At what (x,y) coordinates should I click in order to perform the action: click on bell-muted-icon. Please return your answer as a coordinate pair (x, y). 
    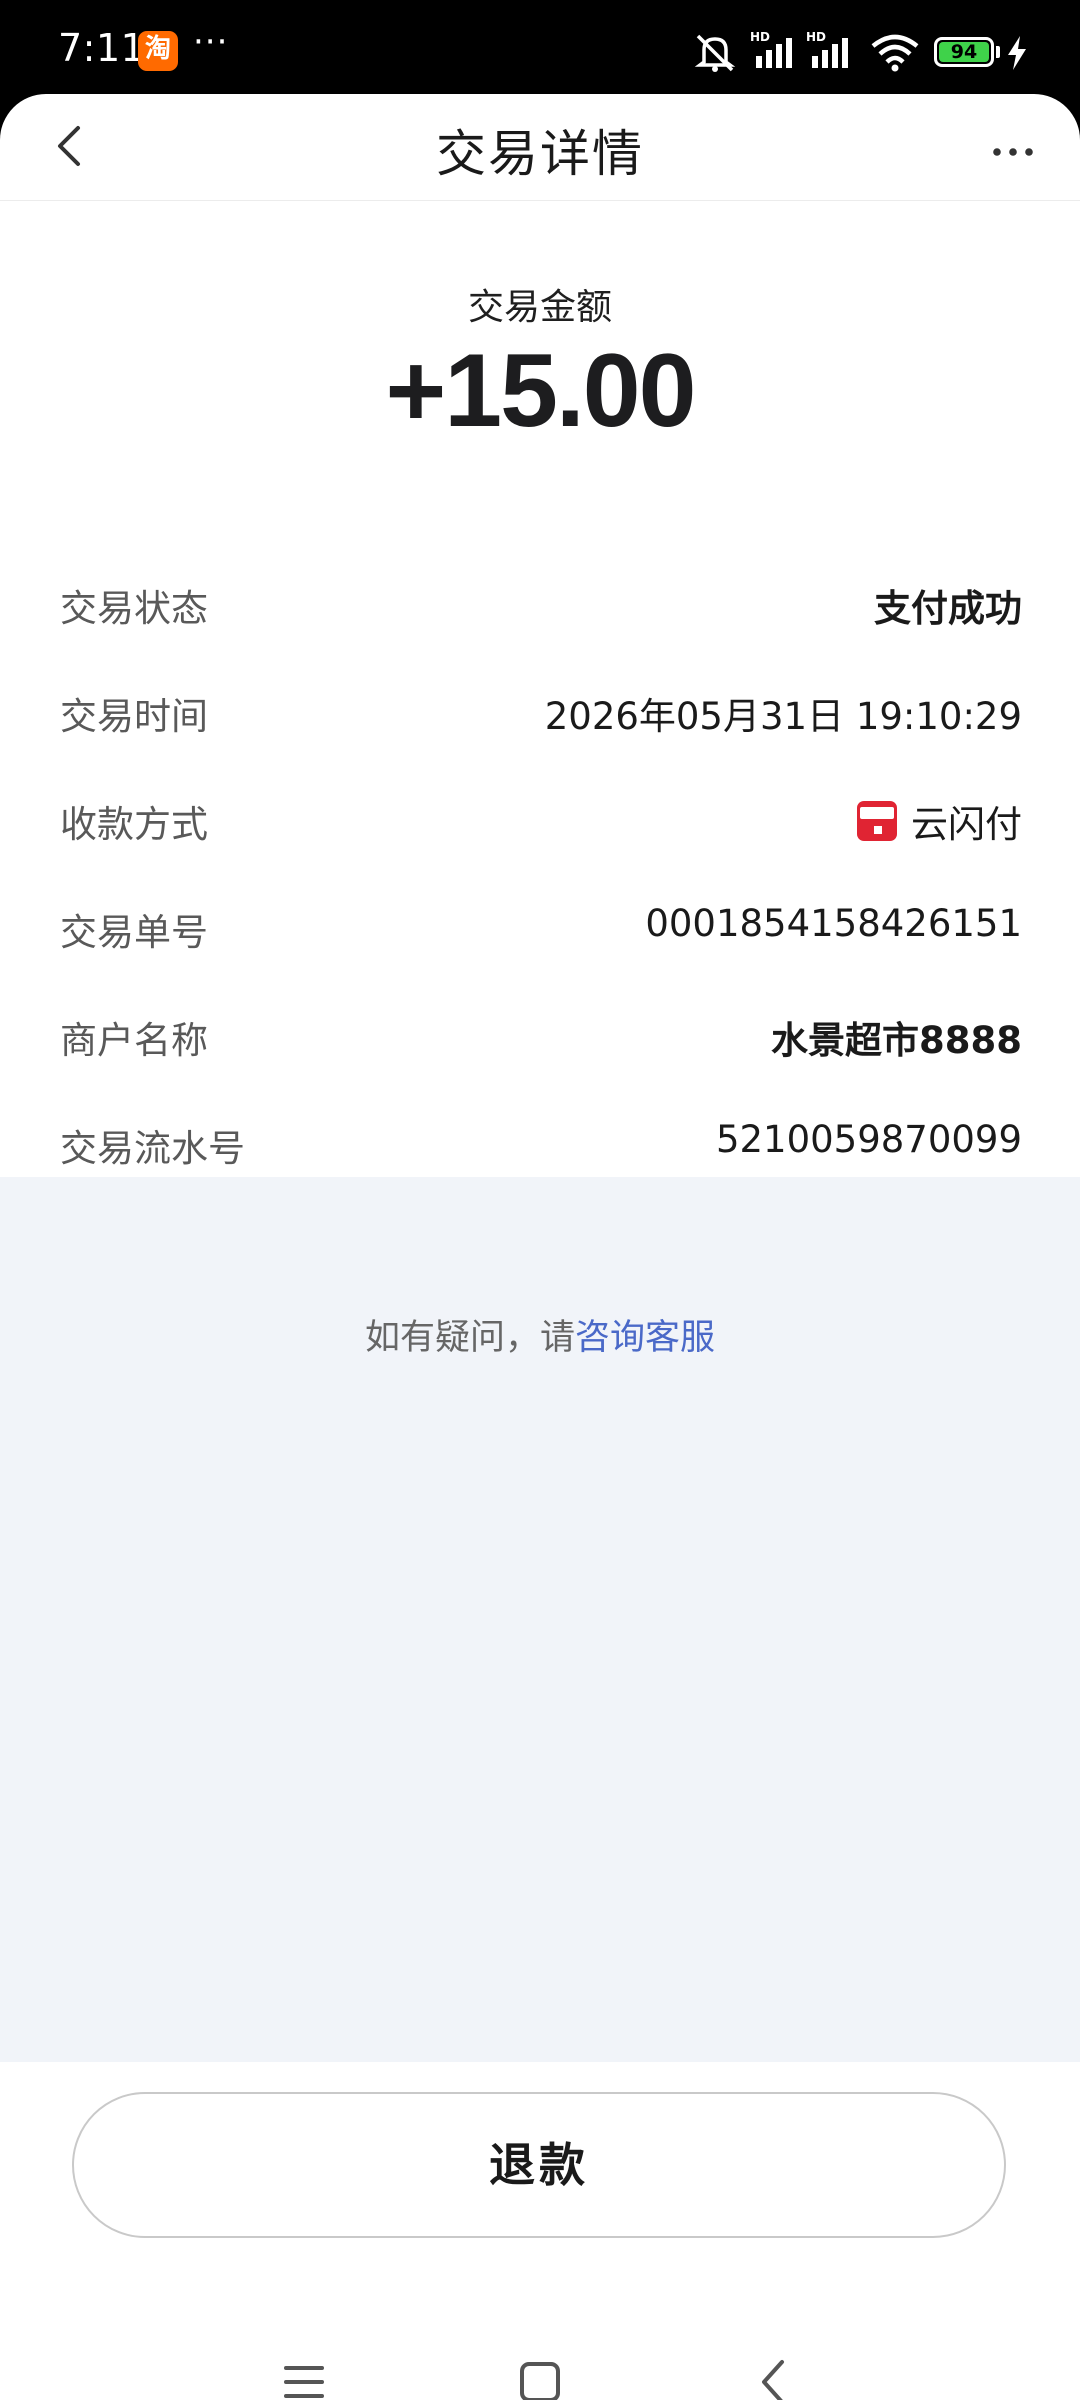
    Looking at the image, I should click on (715, 53).